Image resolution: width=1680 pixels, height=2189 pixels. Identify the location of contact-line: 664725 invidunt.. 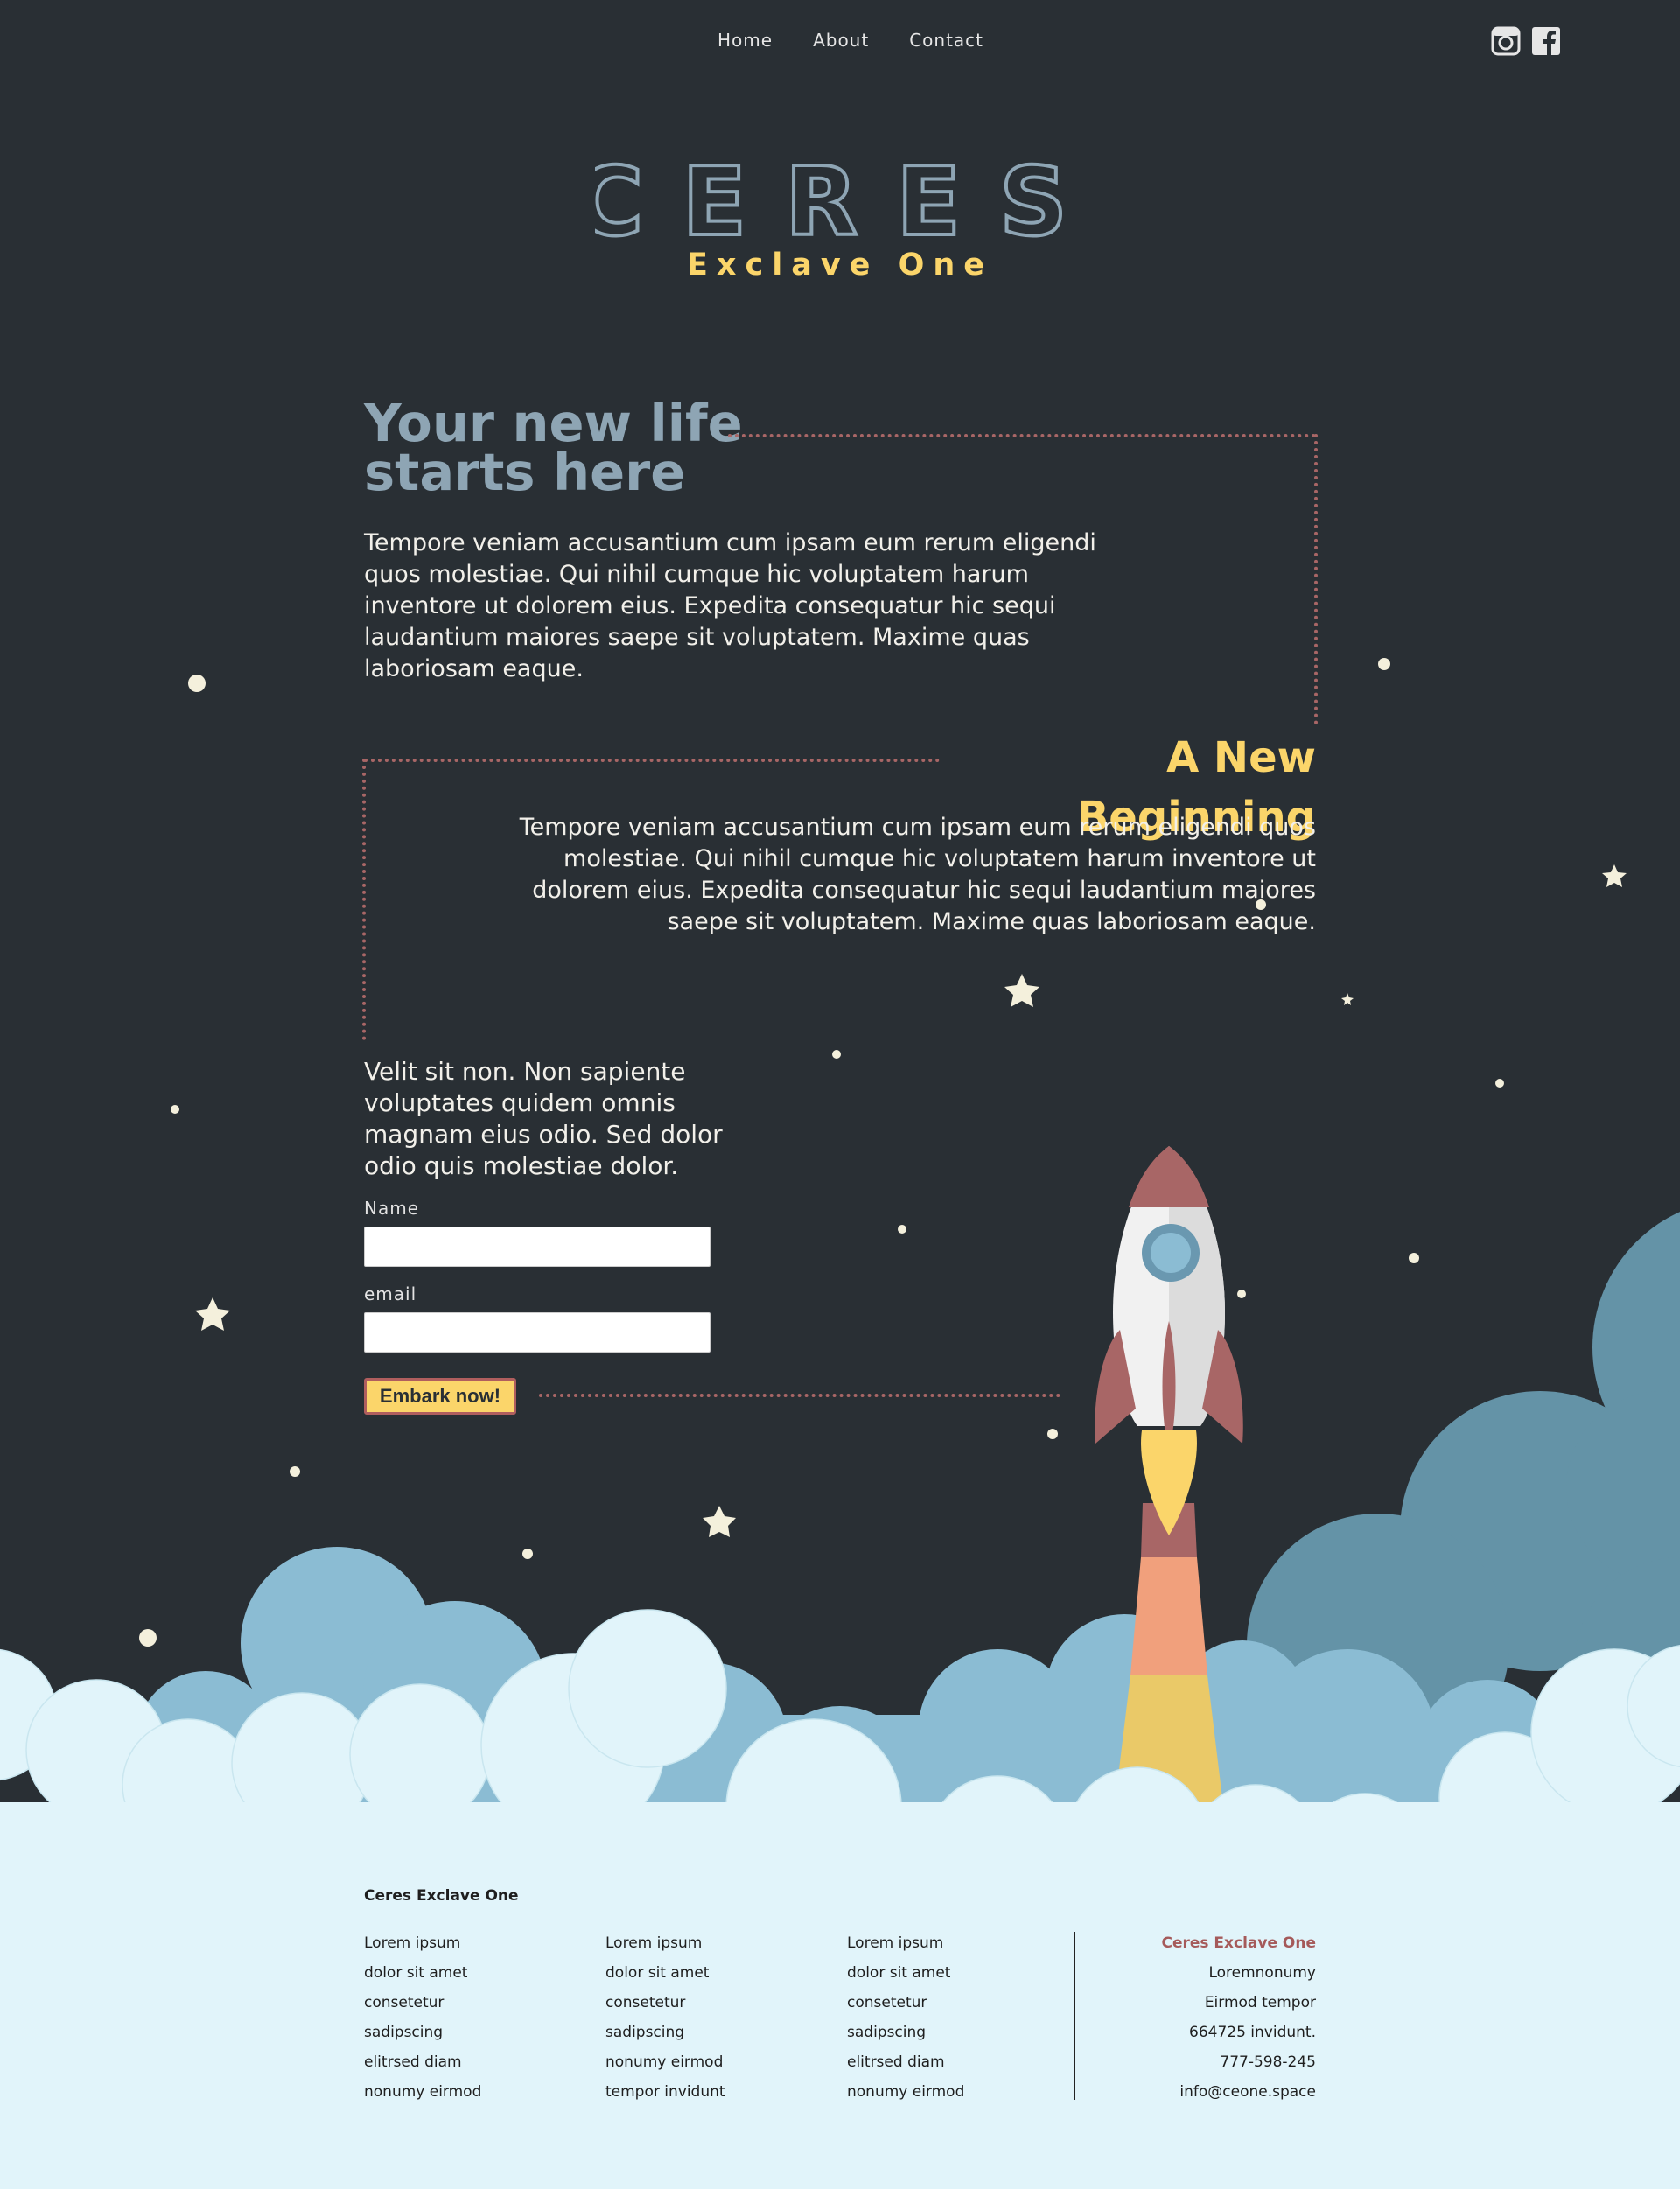
(1252, 2032).